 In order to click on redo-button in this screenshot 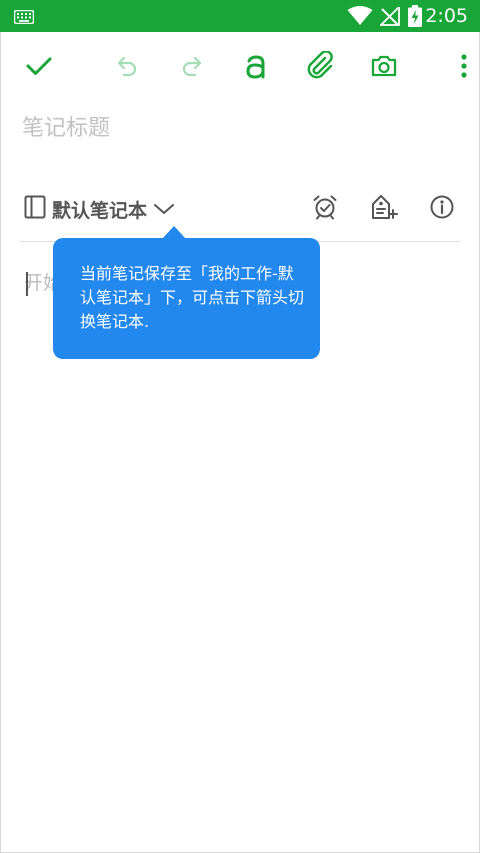, I will do `click(192, 68)`.